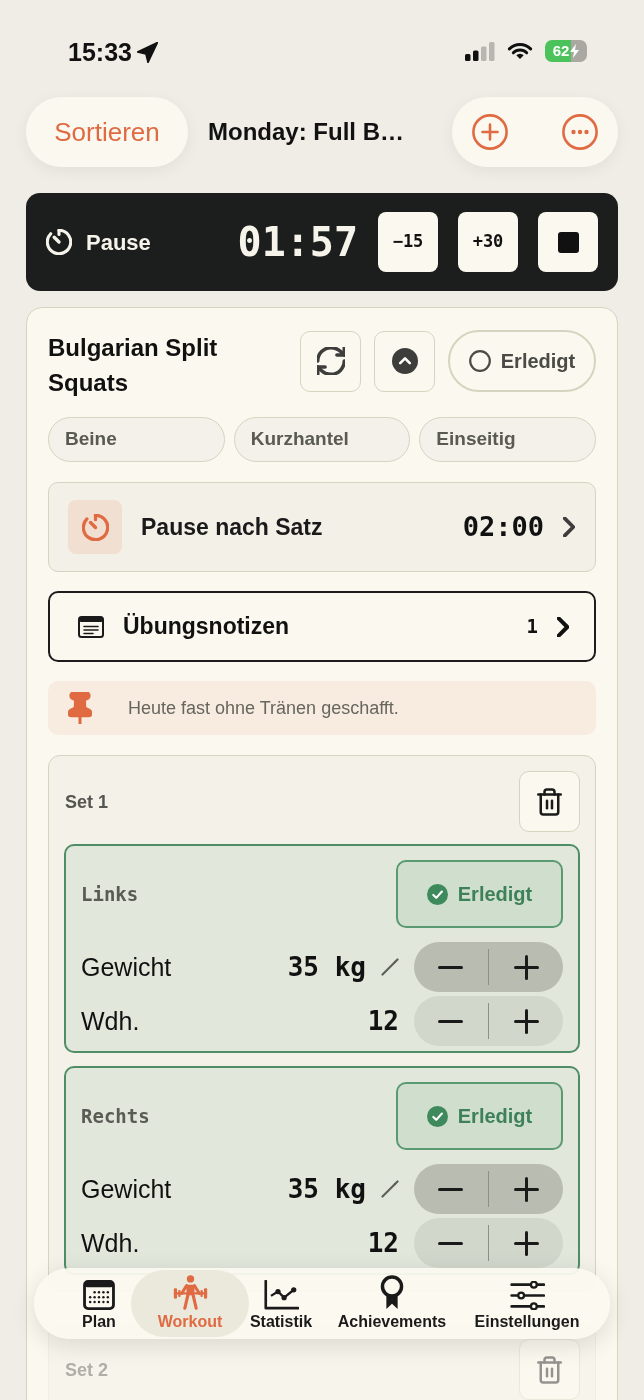  Describe the element at coordinates (100, 52) in the screenshot. I see `status-time: 15:33` at that location.